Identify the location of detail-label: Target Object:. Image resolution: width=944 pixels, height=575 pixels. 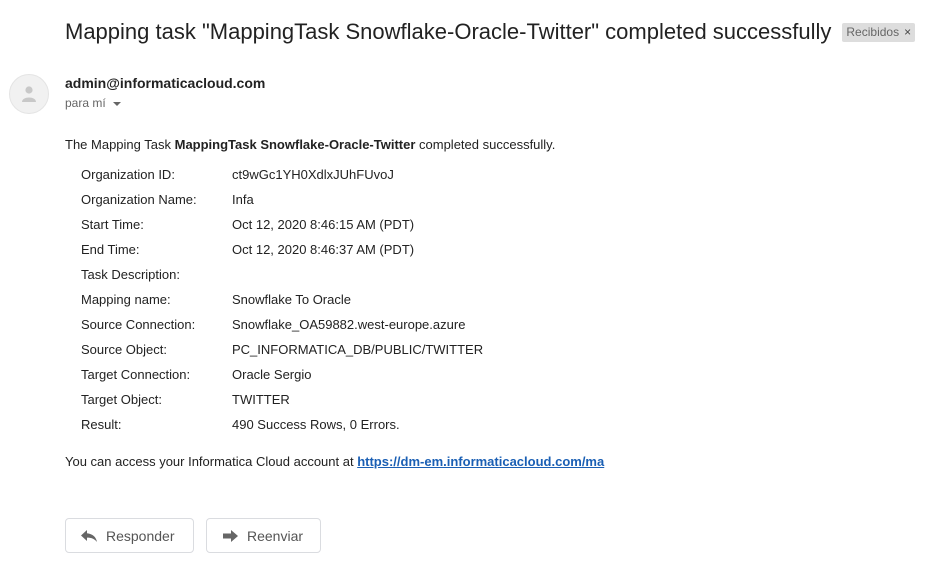
(121, 399).